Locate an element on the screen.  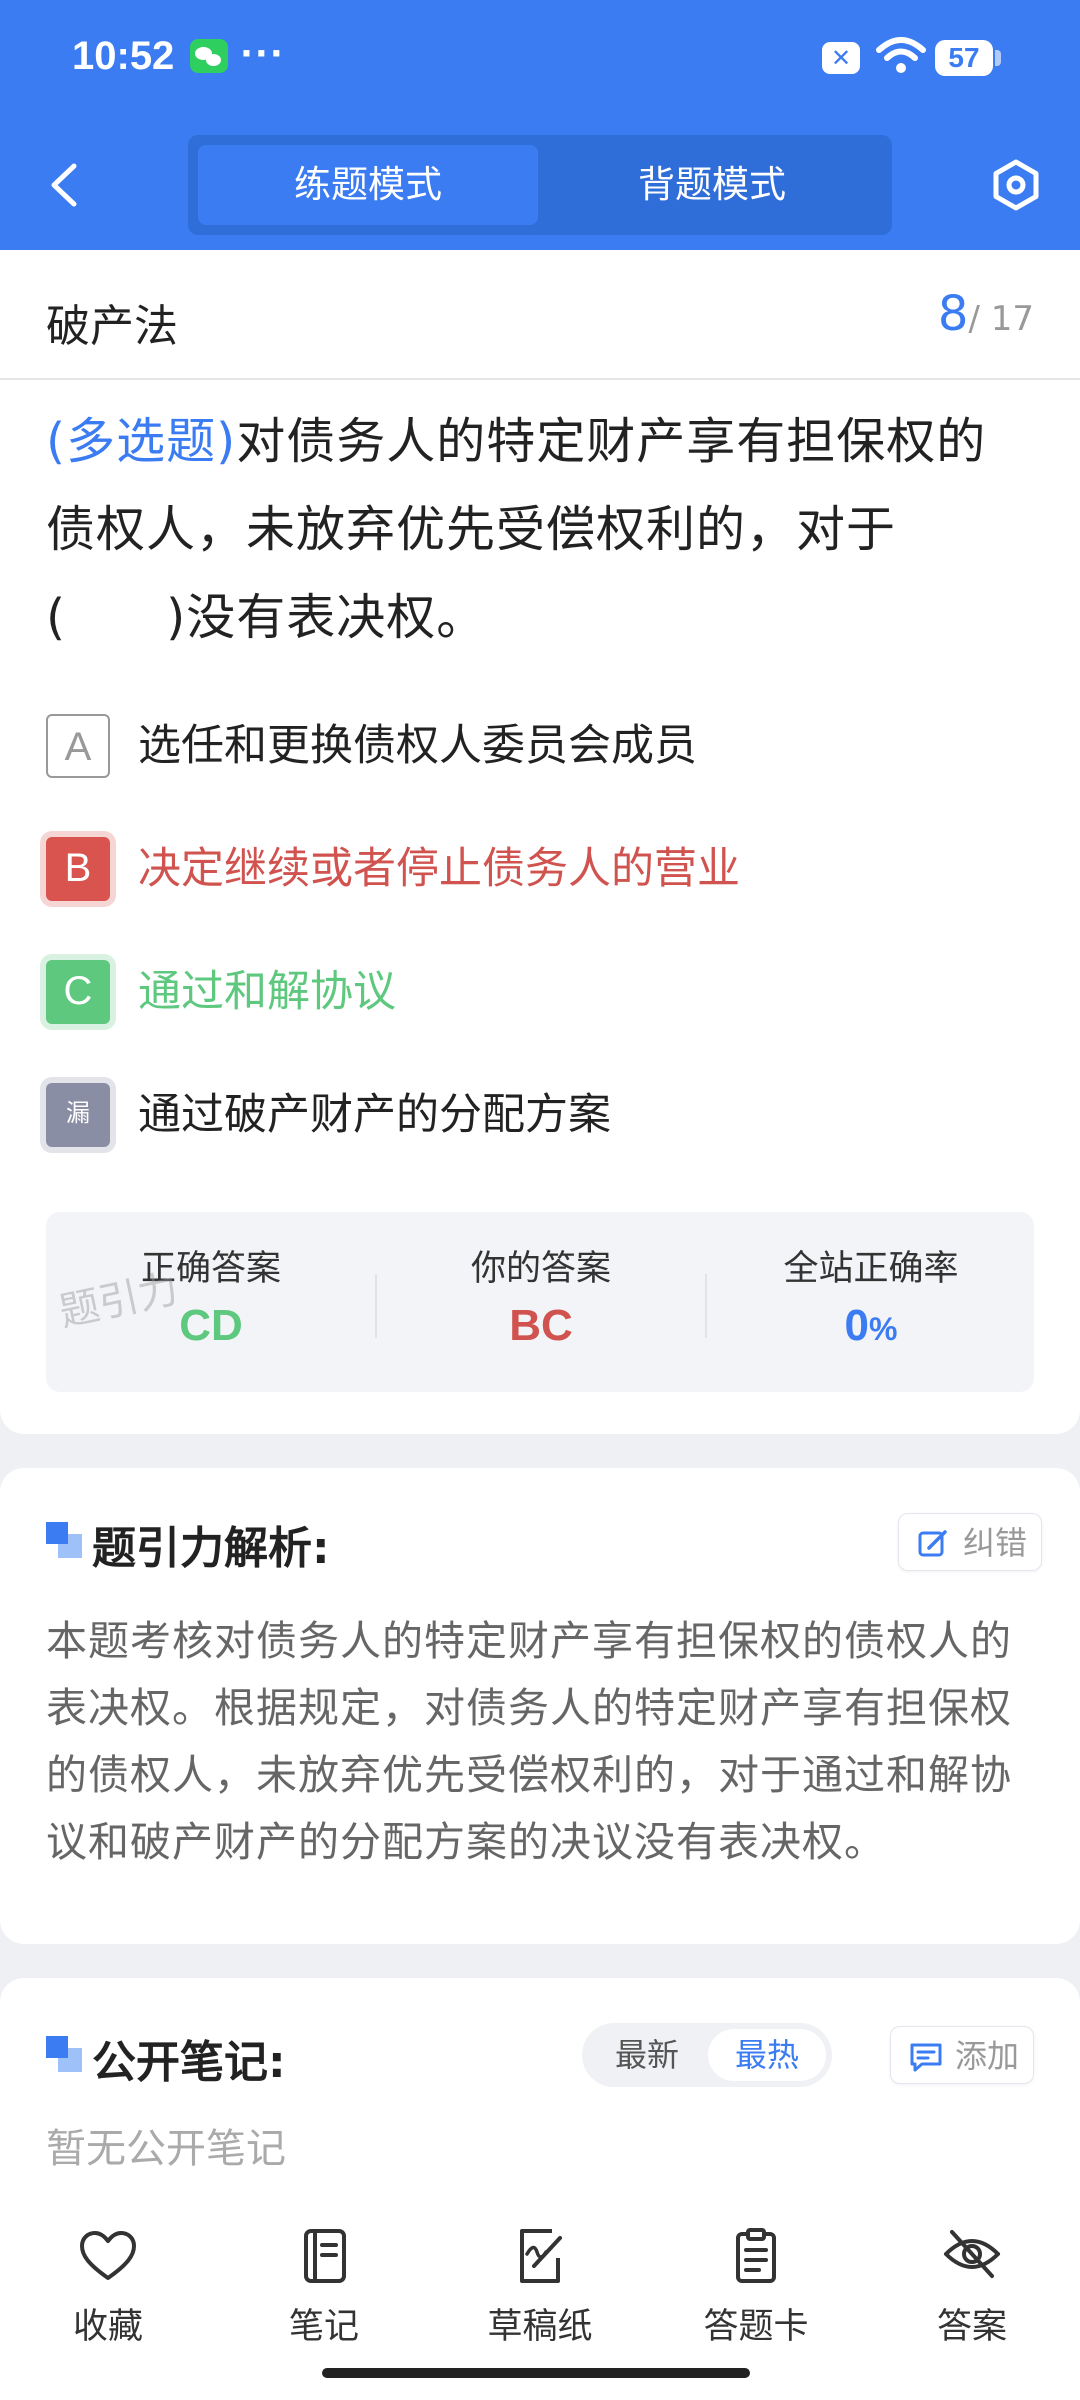
option-d: 漏 通过破产财产的分配方案 is located at coordinates (546, 1115).